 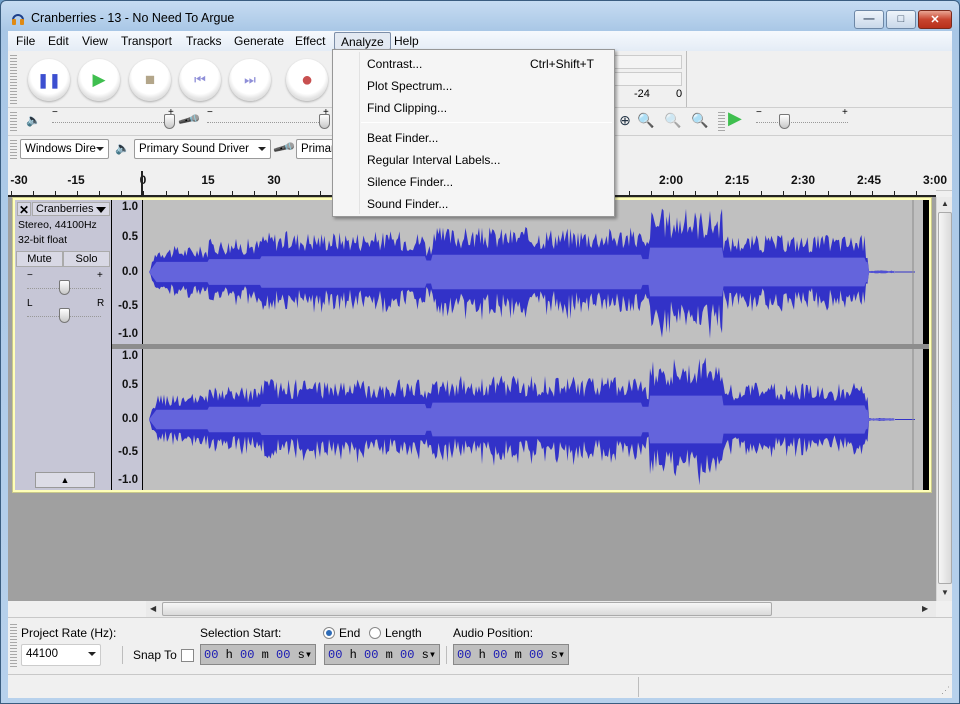 I want to click on playback-meter, so click(x=648, y=62).